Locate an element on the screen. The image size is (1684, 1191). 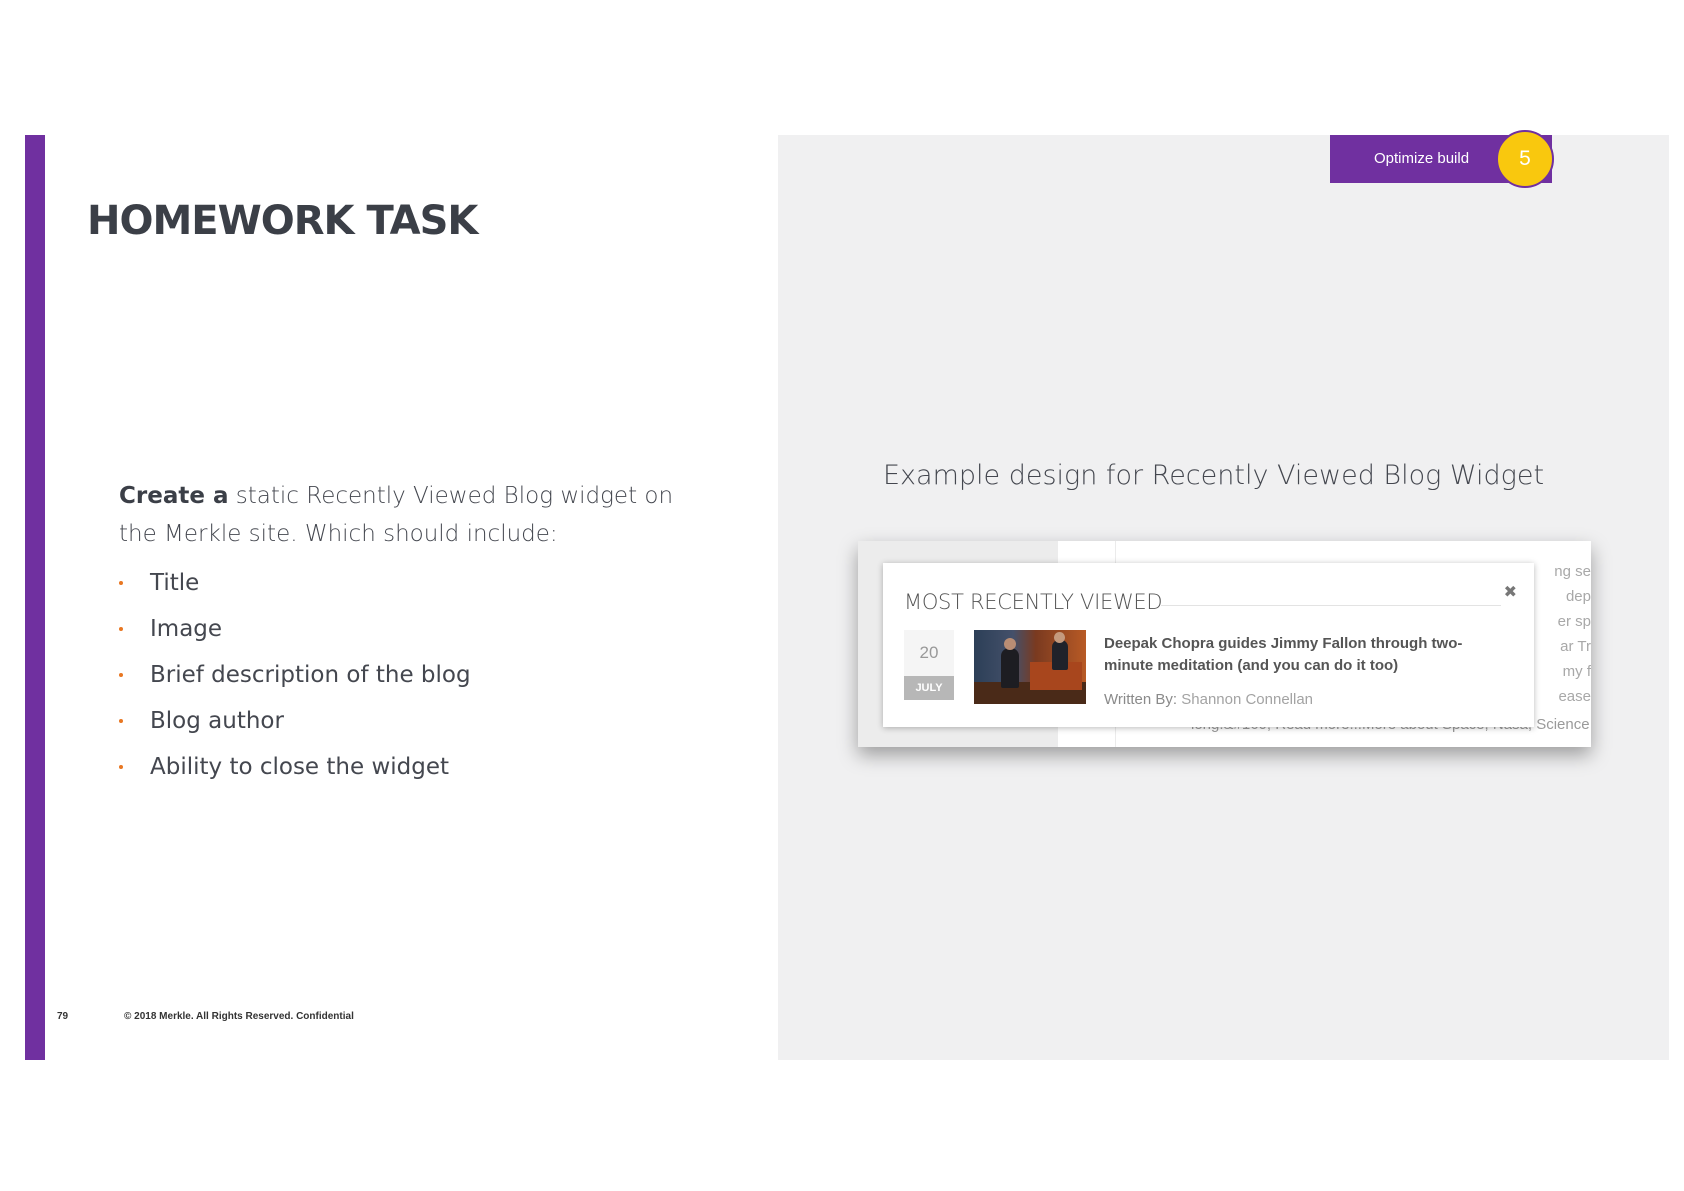
page-number: 79 is located at coordinates (63, 1016).